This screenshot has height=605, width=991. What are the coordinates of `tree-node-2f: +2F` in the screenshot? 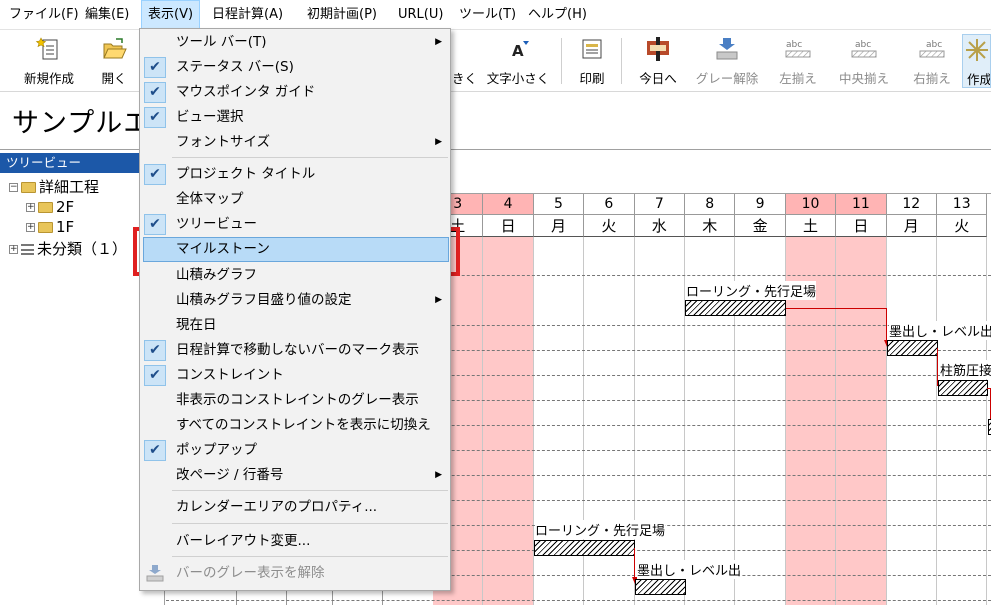 It's located at (50, 207).